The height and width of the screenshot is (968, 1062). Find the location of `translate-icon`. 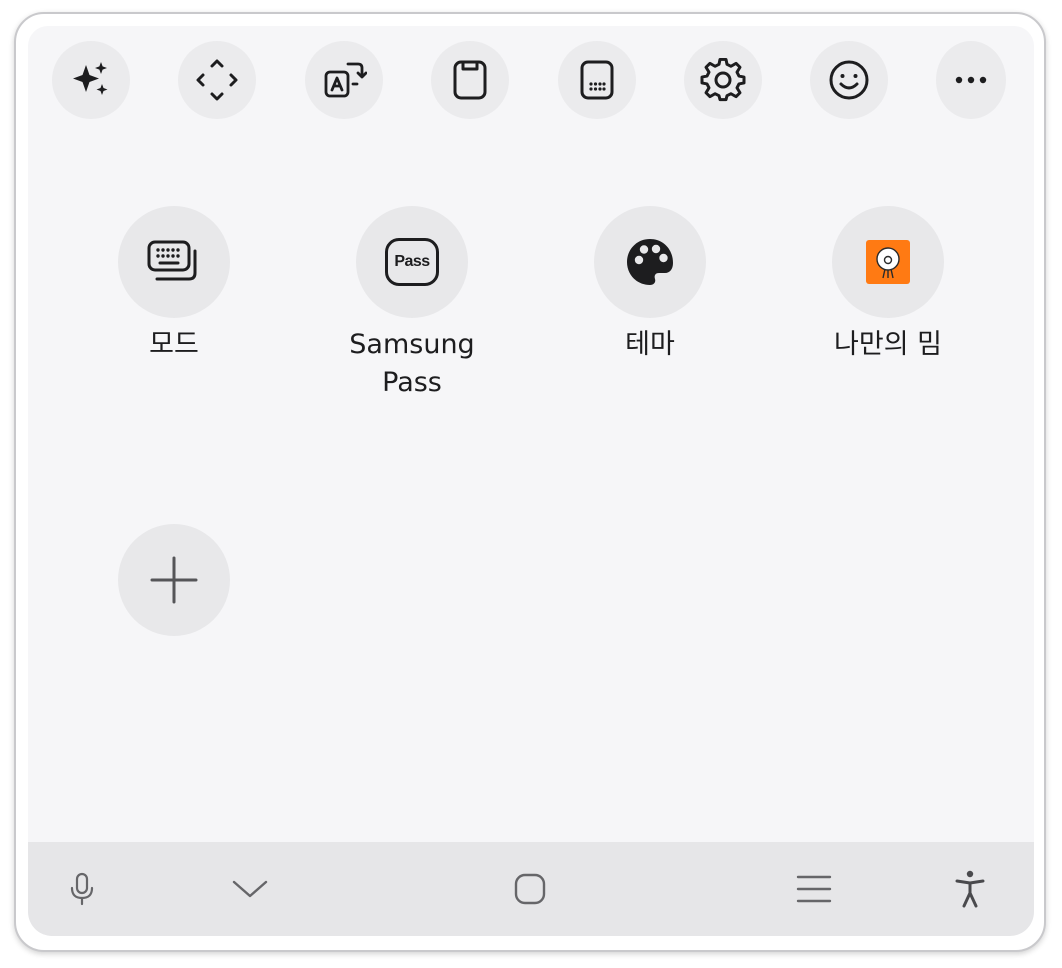

translate-icon is located at coordinates (345, 80).